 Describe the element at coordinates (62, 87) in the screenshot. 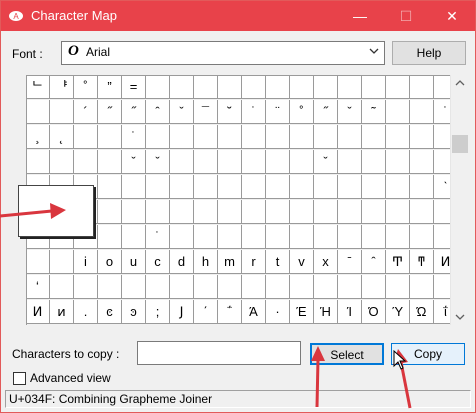

I see `character-cell: ᅣ` at that location.